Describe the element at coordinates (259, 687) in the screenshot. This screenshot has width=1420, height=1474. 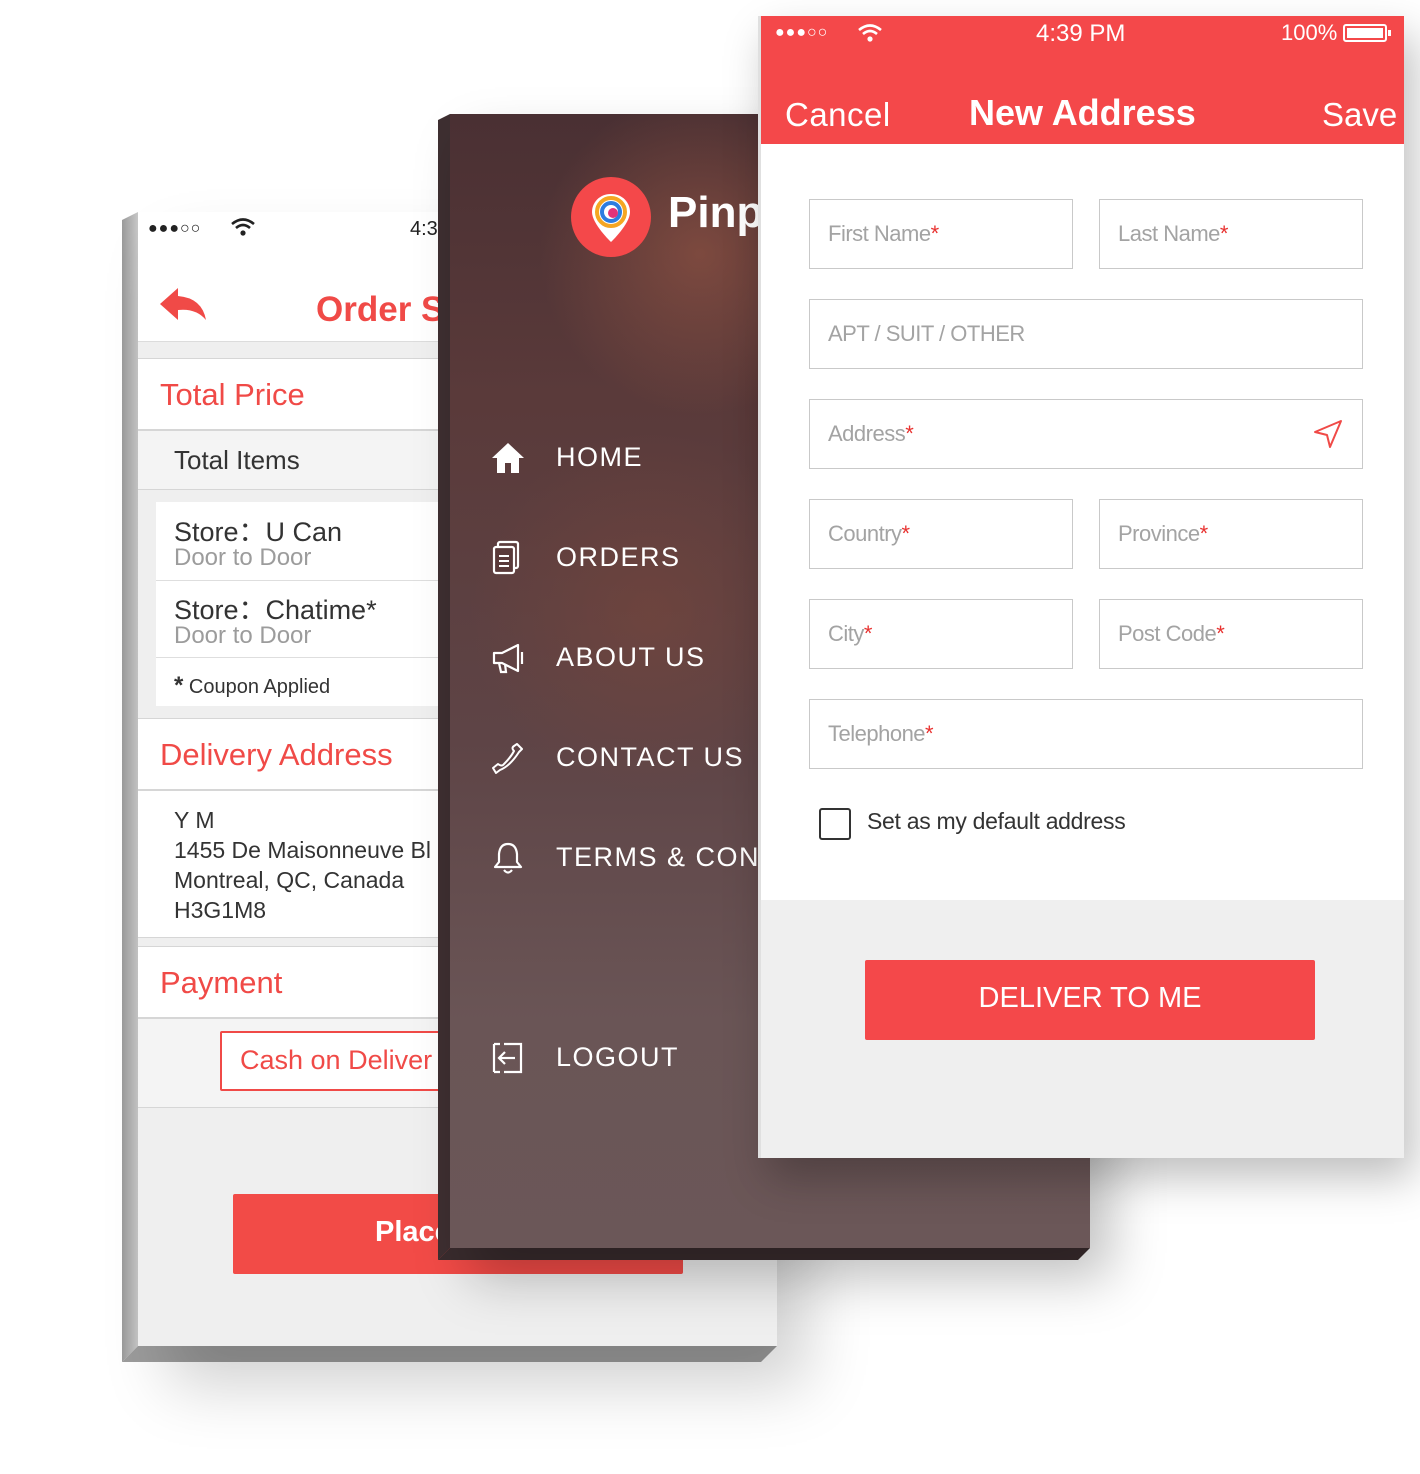
I see `coupon-note-text: Coupon Applied` at that location.